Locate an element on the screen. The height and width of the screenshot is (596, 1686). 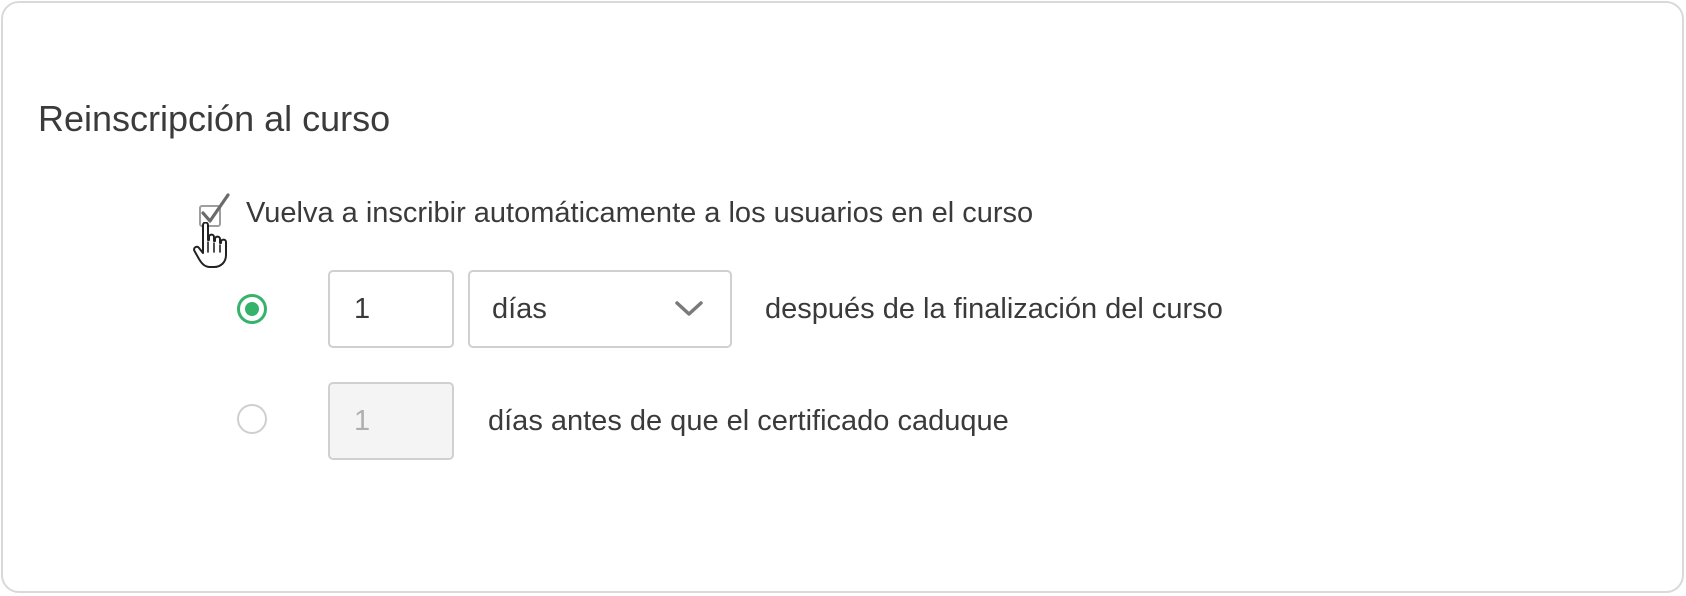
radio-before-expiry is located at coordinates (252, 419).